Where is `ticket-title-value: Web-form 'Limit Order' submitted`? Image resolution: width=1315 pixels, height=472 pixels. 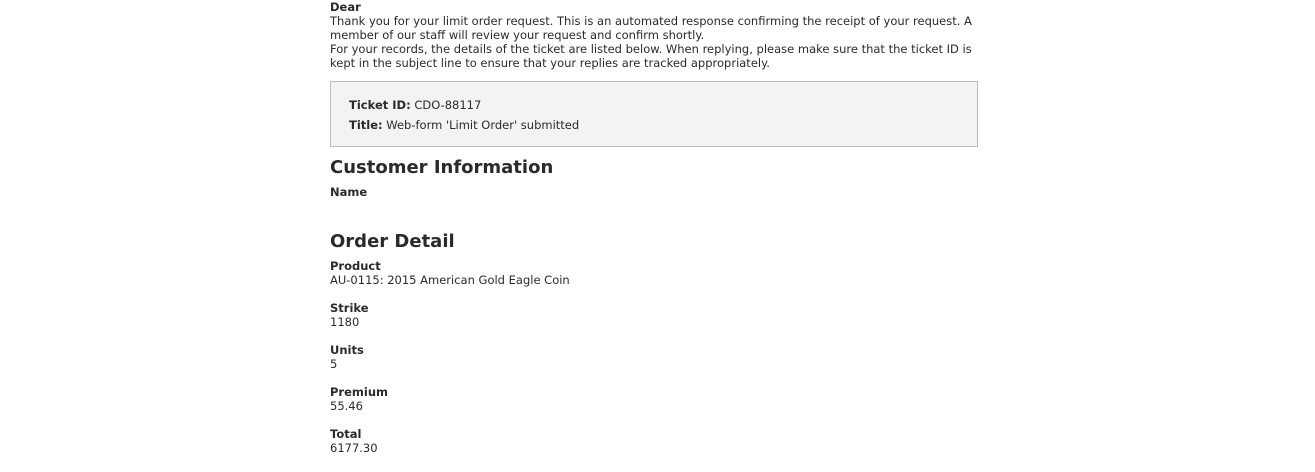
ticket-title-value: Web-form 'Limit Order' submitted is located at coordinates (483, 125).